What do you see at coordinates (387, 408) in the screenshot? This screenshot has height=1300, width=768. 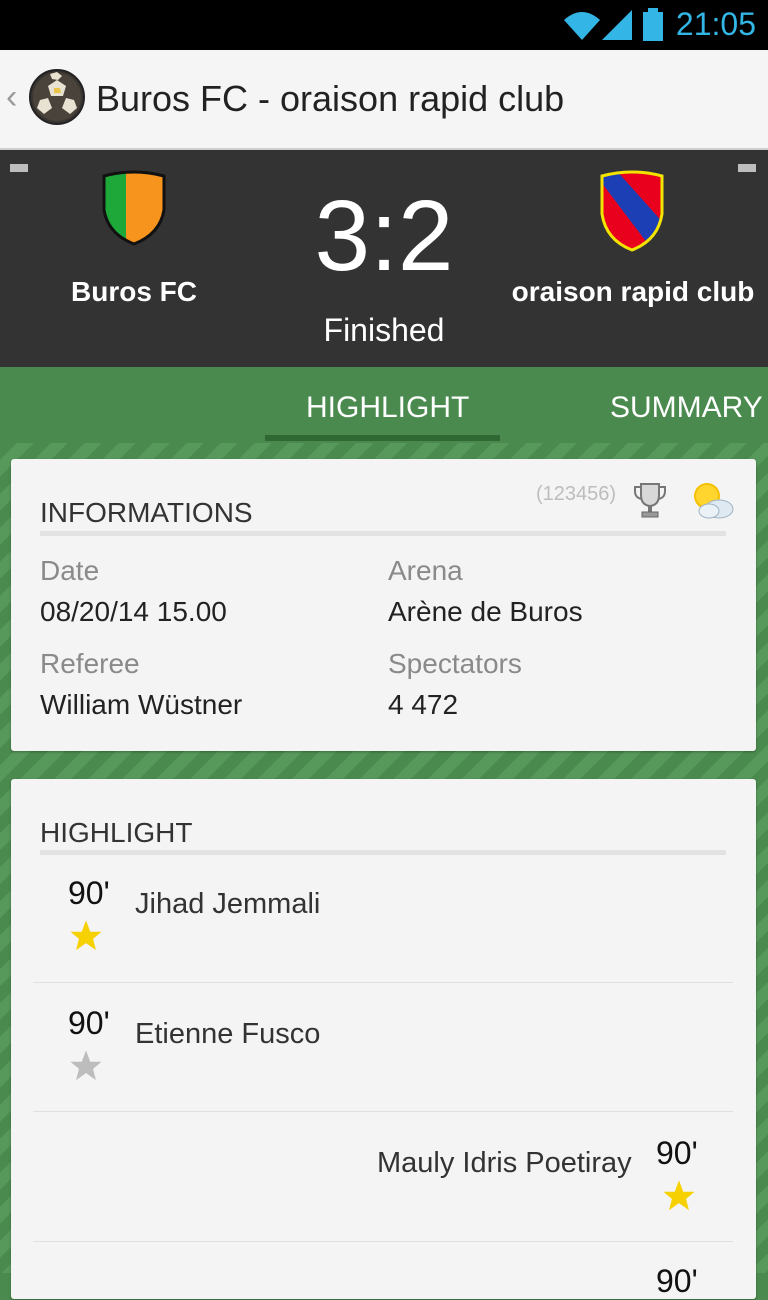 I see `tab-highlight: HIGHLIGHT` at bounding box center [387, 408].